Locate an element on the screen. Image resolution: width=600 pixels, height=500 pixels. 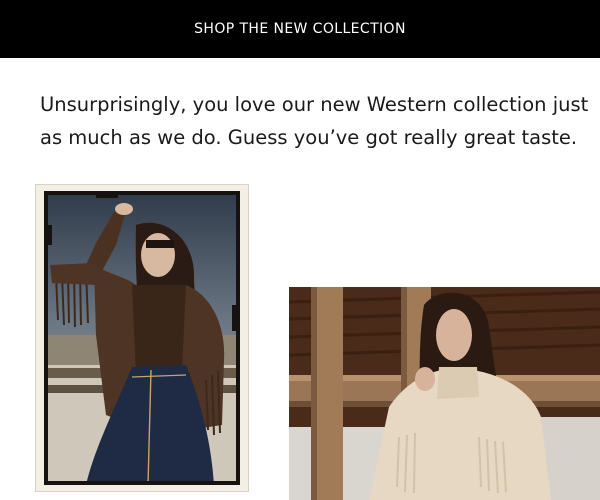
banner-label: SHOP THE NEW COLLECTION is located at coordinates (300, 29).